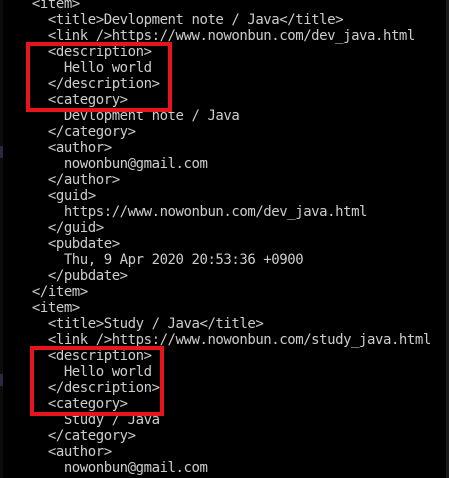 The width and height of the screenshot is (449, 478). I want to click on console-line: https://www.nowonbun.com/dev_java.html, so click(184, 212).